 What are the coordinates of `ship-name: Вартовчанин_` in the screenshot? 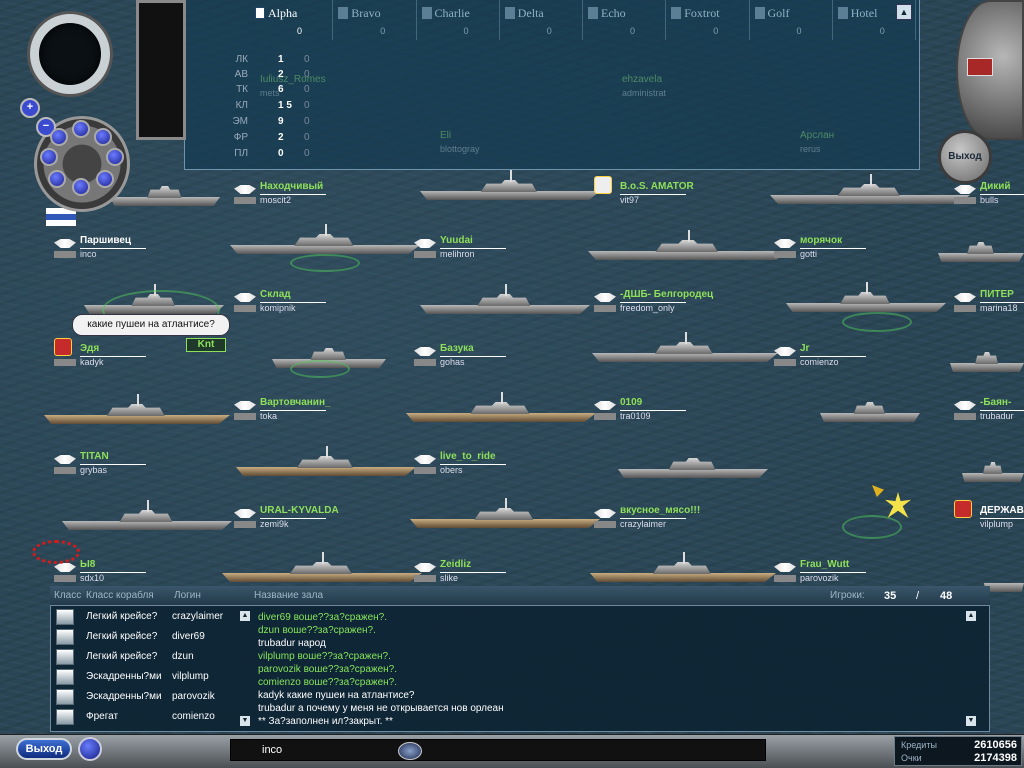 It's located at (295, 402).